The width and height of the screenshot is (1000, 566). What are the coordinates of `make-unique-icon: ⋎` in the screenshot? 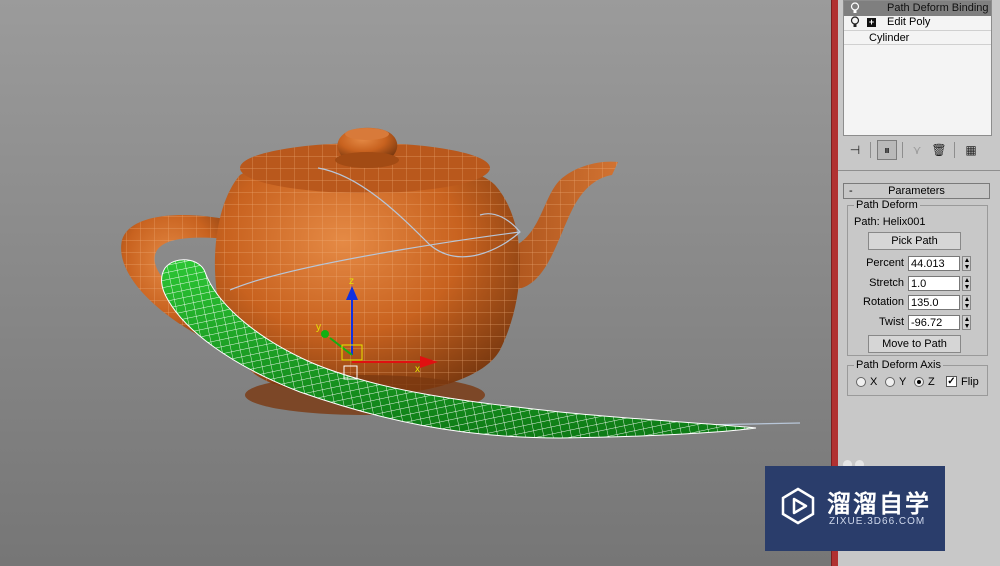 It's located at (917, 150).